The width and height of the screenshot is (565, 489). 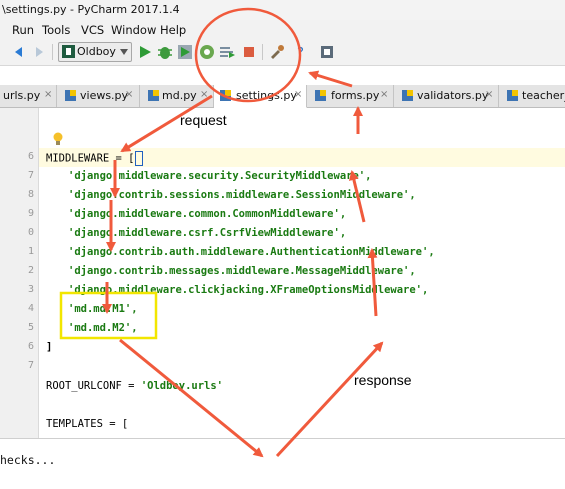 I want to click on request-arrow, so click(x=191, y=398).